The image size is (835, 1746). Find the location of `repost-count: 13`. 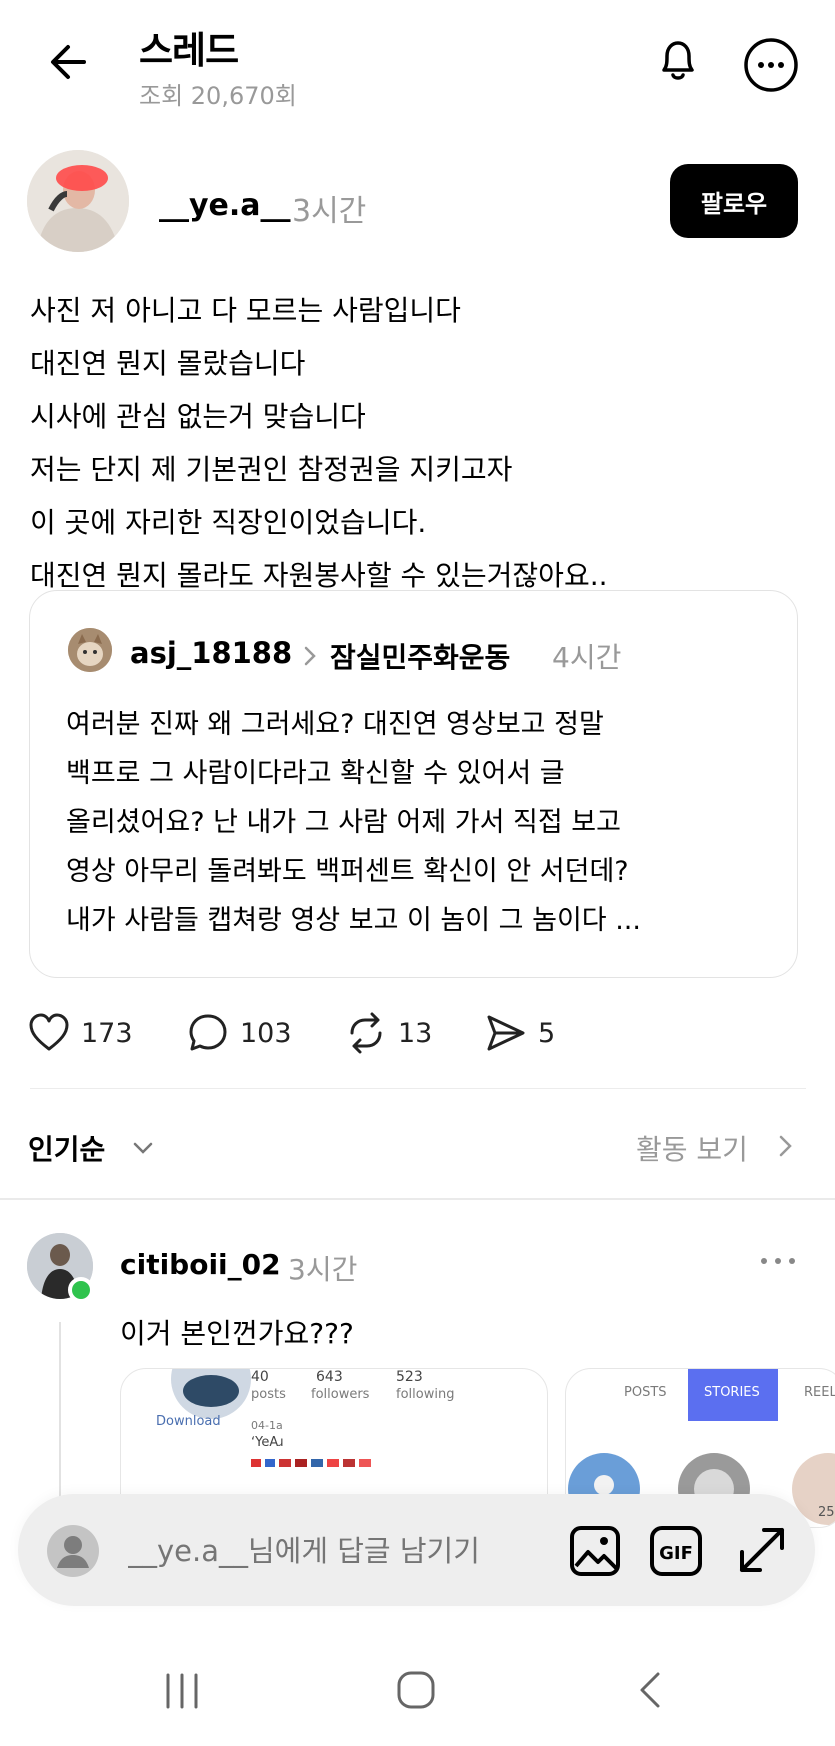

repost-count: 13 is located at coordinates (415, 1033).